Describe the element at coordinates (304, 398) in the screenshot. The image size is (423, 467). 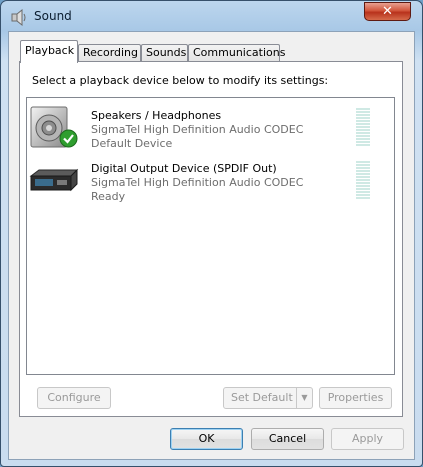
I see `chevron-down-icon: ▼` at that location.